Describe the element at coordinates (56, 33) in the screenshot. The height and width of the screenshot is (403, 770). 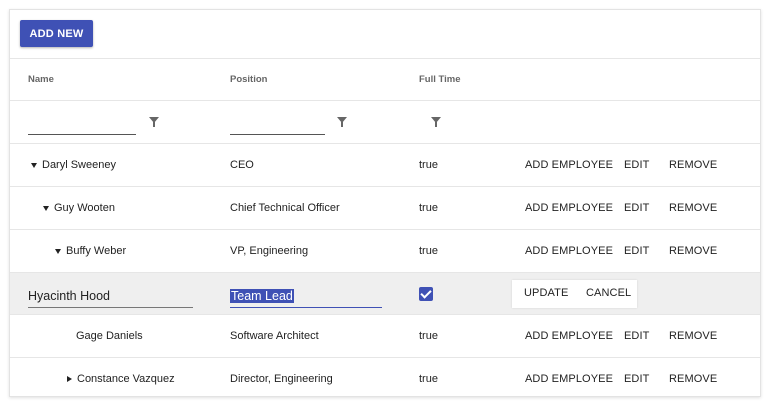
I see `add-new-button: ADD NEW` at that location.